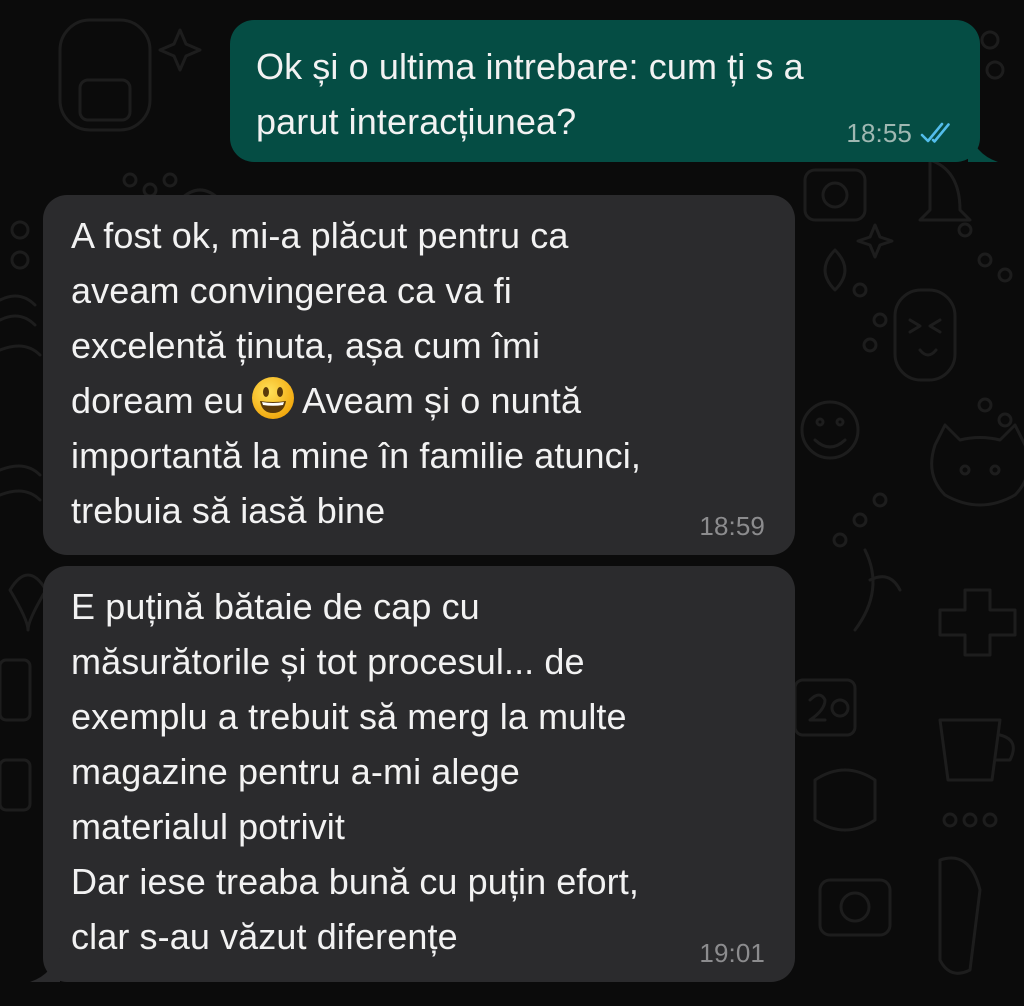  What do you see at coordinates (935, 132) in the screenshot?
I see `double-check-read-icon` at bounding box center [935, 132].